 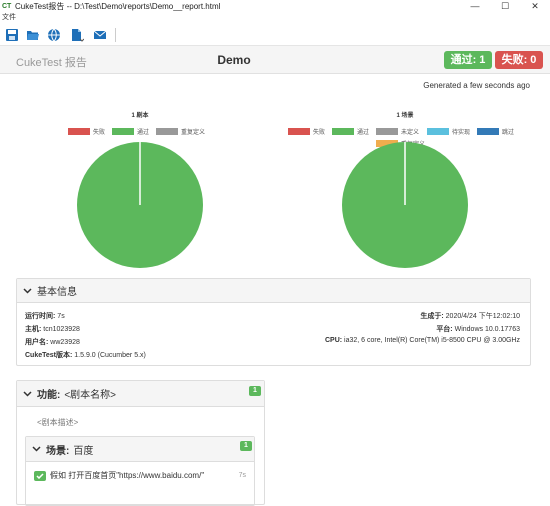 What do you see at coordinates (52, 342) in the screenshot?
I see `user-row: 用户名: ww23928` at bounding box center [52, 342].